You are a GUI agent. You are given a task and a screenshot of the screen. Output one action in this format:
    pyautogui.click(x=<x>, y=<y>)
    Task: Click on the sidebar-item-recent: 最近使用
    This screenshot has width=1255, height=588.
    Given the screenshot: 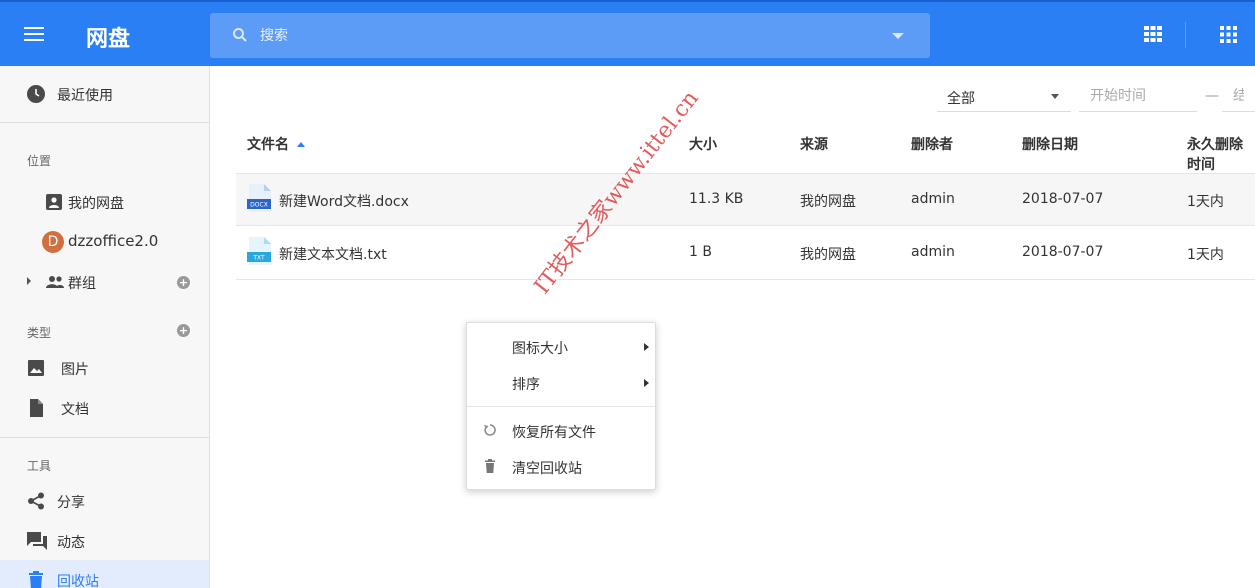 What is the action you would take?
    pyautogui.click(x=104, y=94)
    